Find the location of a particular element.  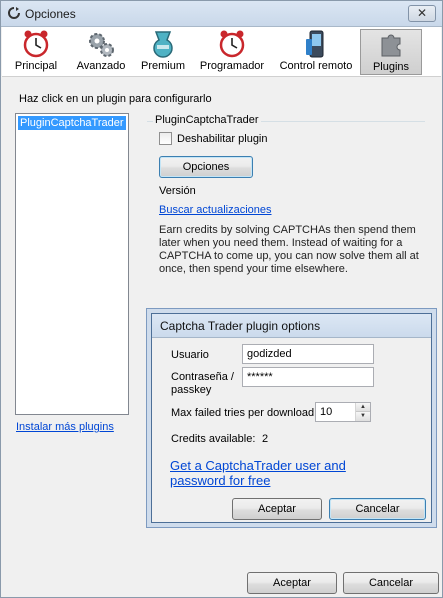

dialog-cancel-button: Cancelar is located at coordinates (377, 509).